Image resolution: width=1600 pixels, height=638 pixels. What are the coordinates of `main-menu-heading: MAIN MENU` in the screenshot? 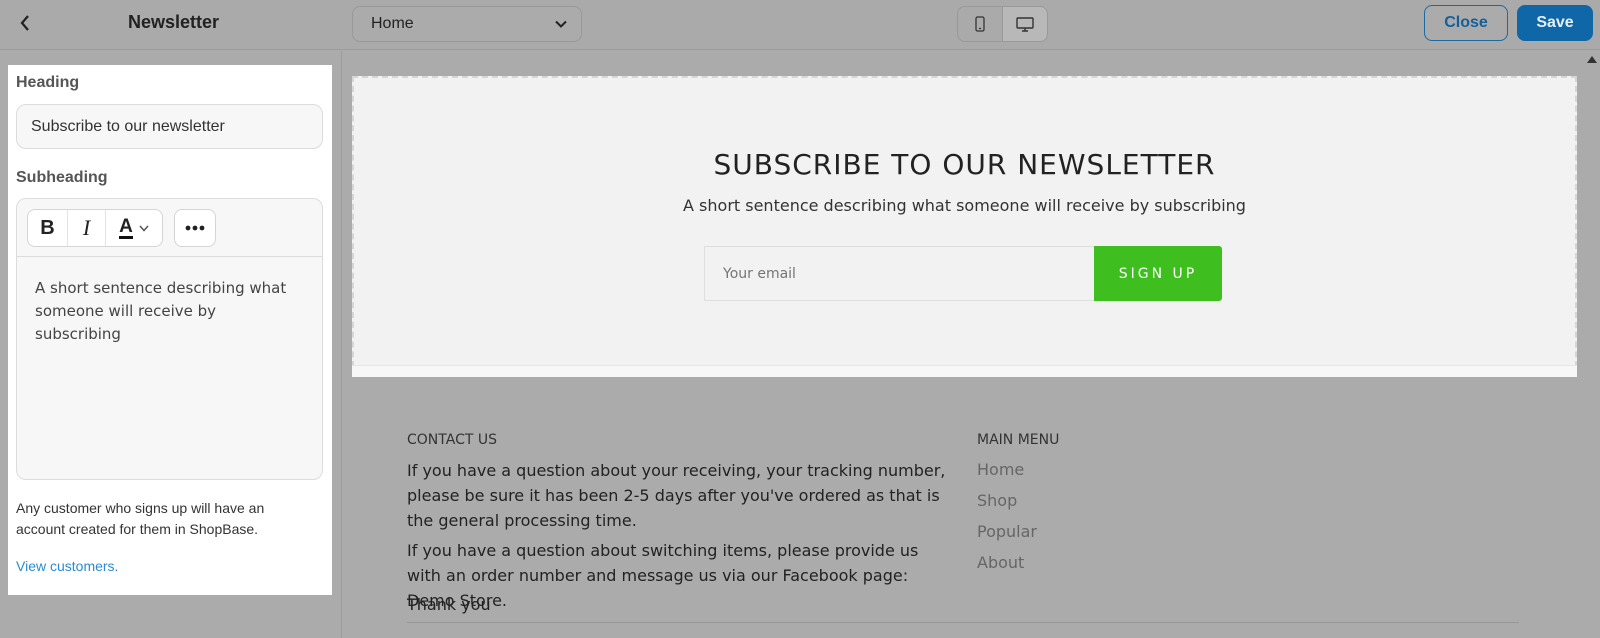 It's located at (1018, 440).